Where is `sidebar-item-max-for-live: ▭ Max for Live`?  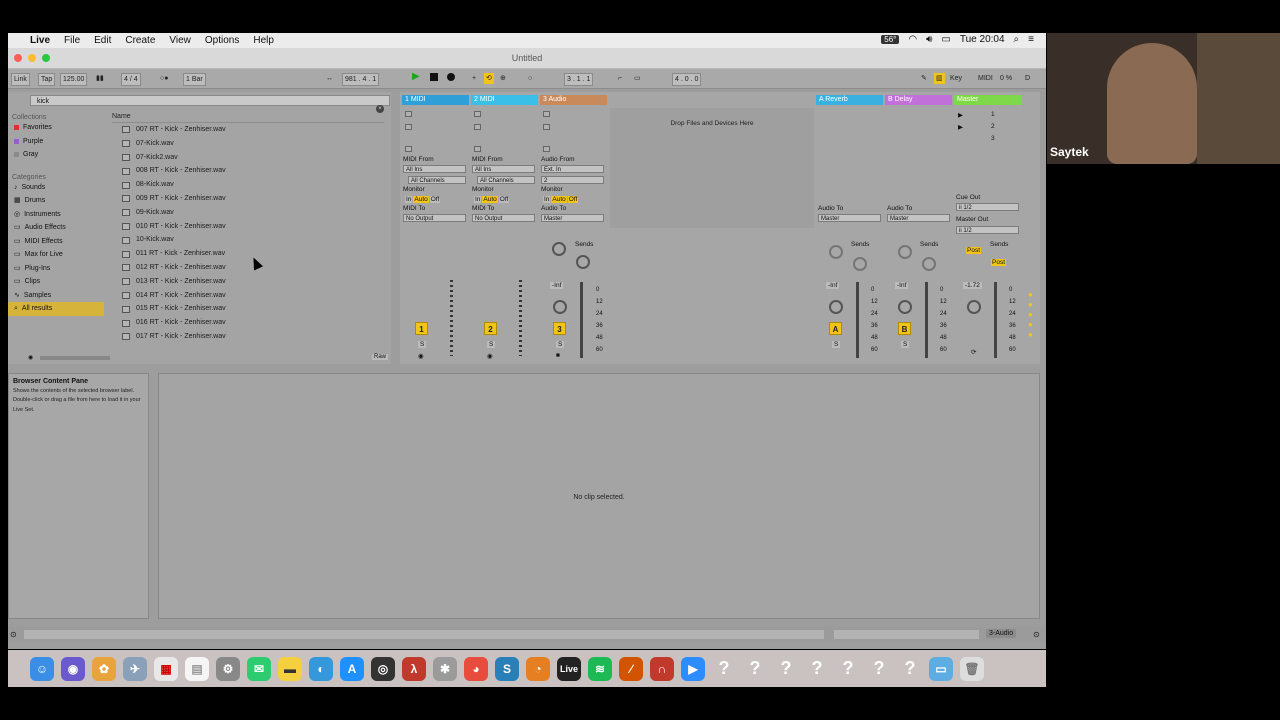 sidebar-item-max-for-live: ▭ Max for Live is located at coordinates (58, 255).